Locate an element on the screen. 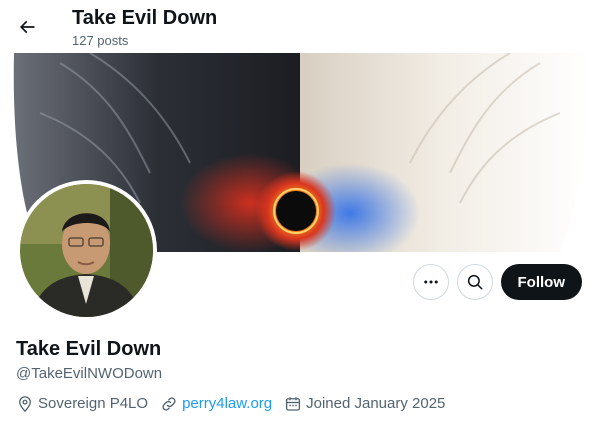 This screenshot has height=427, width=598. follow-button: Follow is located at coordinates (541, 282).